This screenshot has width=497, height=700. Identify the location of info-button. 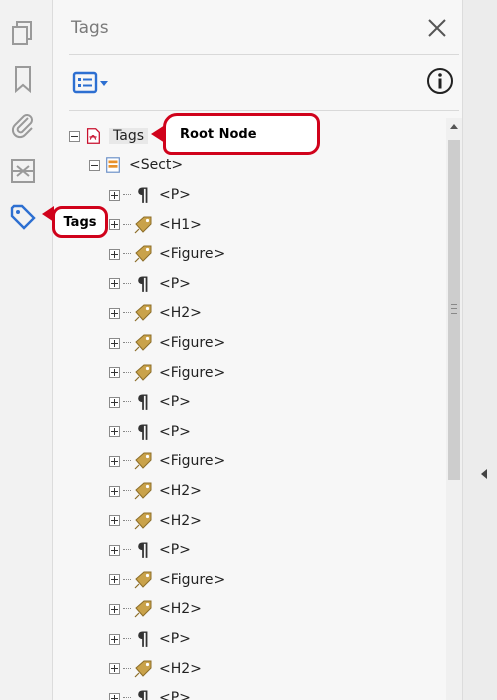
(440, 81).